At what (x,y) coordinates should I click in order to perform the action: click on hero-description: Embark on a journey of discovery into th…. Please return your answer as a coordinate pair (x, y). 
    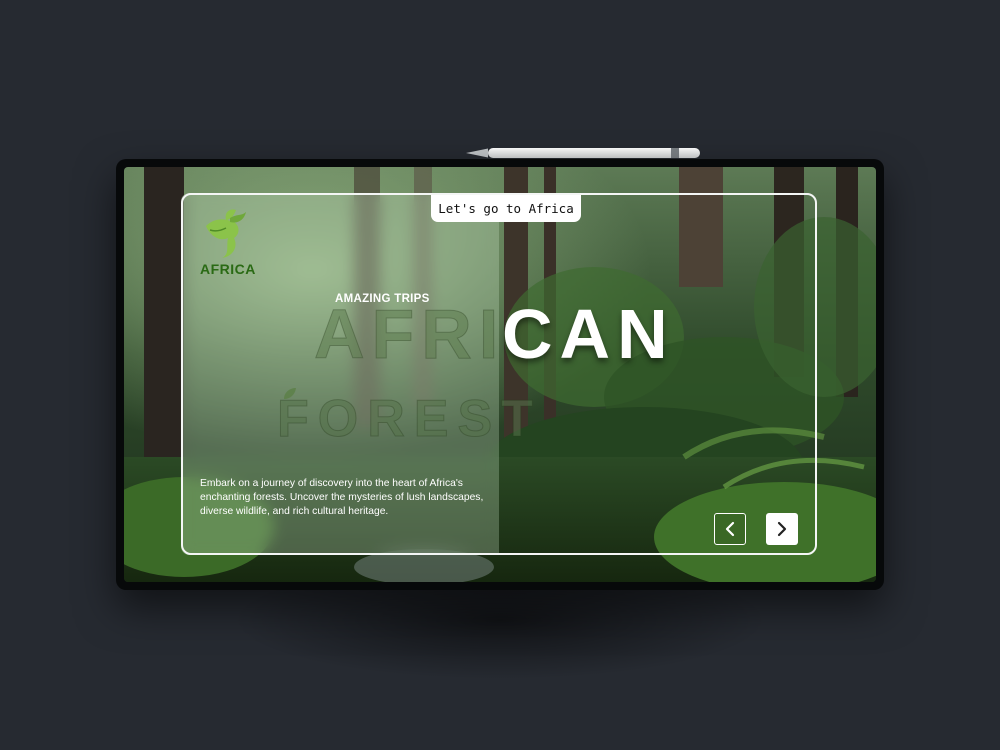
    Looking at the image, I should click on (342, 497).